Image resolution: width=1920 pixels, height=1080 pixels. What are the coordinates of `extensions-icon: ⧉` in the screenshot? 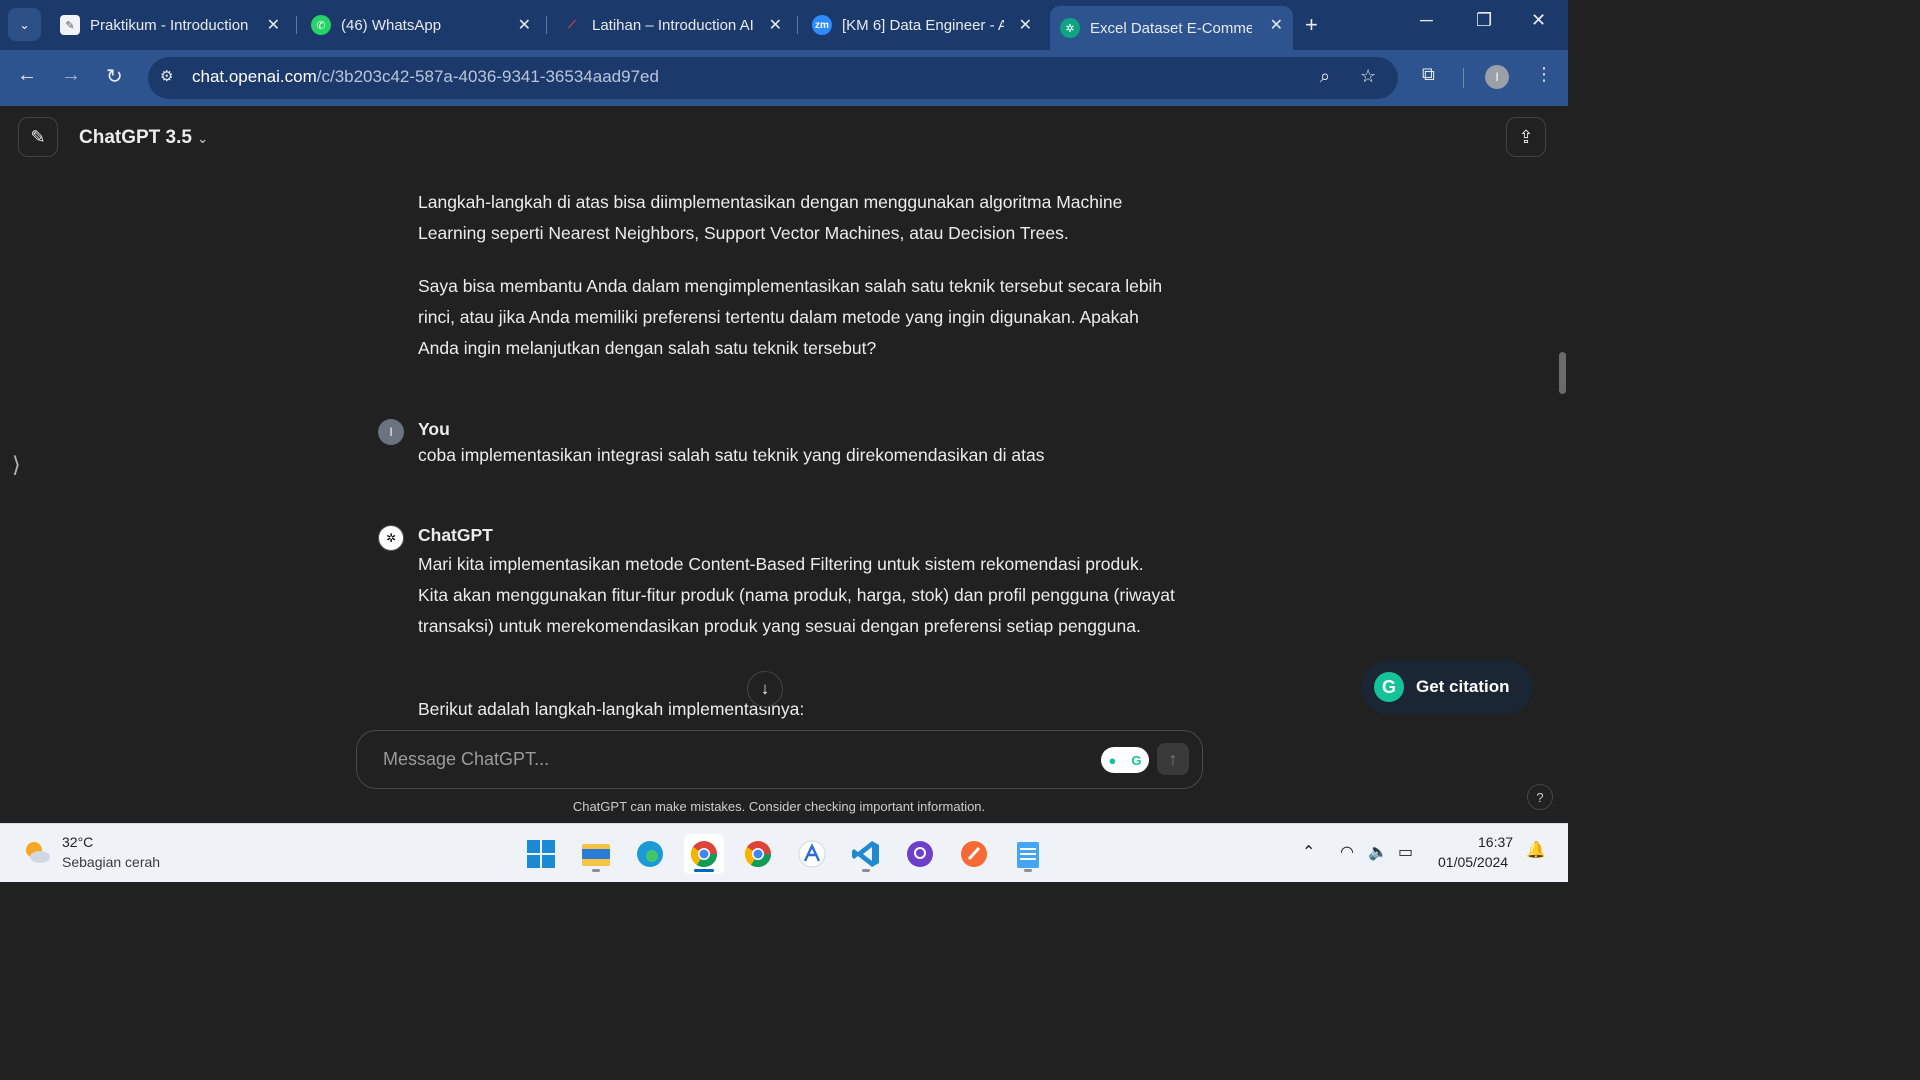 It's located at (1428, 74).